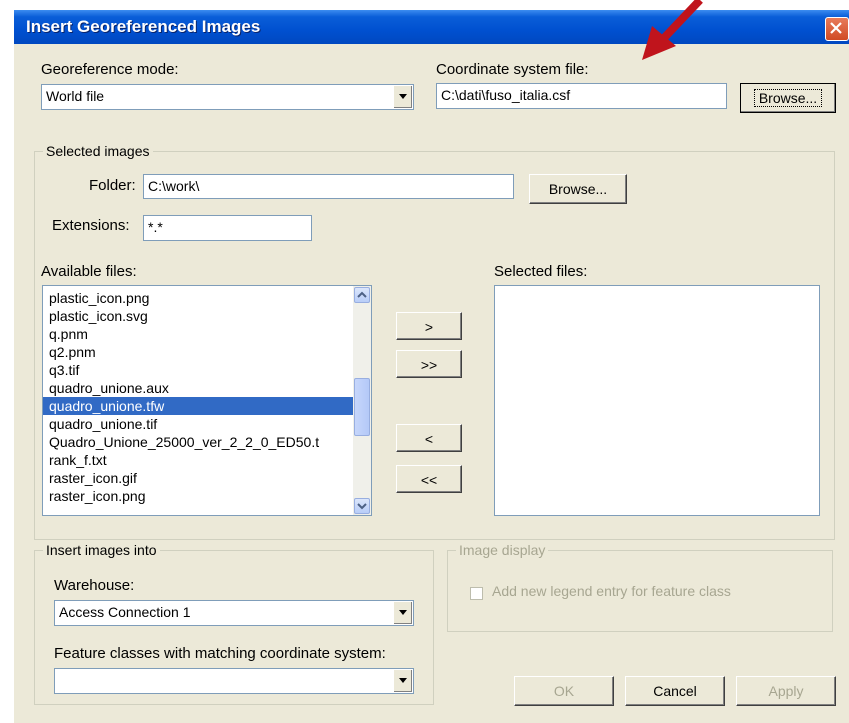  Describe the element at coordinates (207, 334) in the screenshot. I see `list-item: q.pnm` at that location.